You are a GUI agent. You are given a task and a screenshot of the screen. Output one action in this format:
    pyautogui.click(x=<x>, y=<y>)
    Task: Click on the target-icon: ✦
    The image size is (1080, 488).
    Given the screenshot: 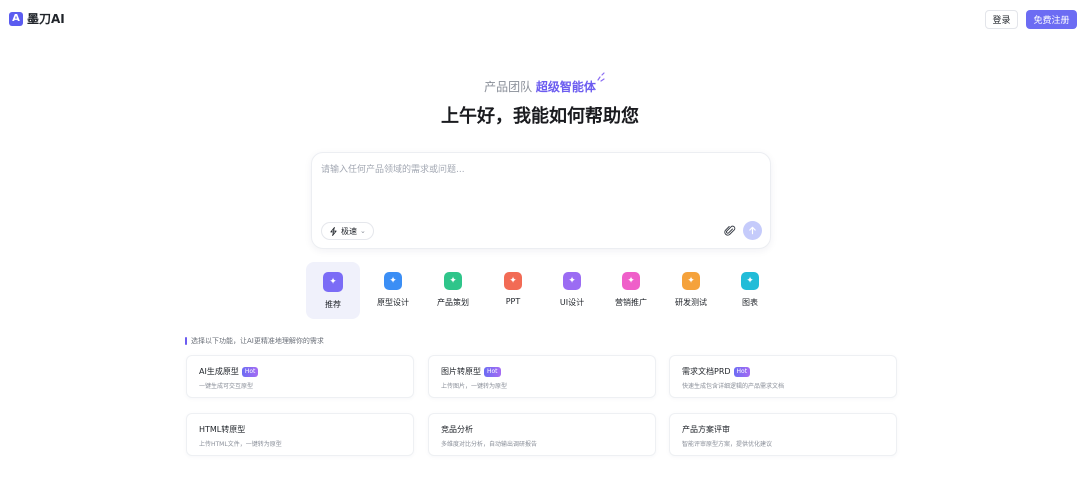 What is the action you would take?
    pyautogui.click(x=631, y=281)
    